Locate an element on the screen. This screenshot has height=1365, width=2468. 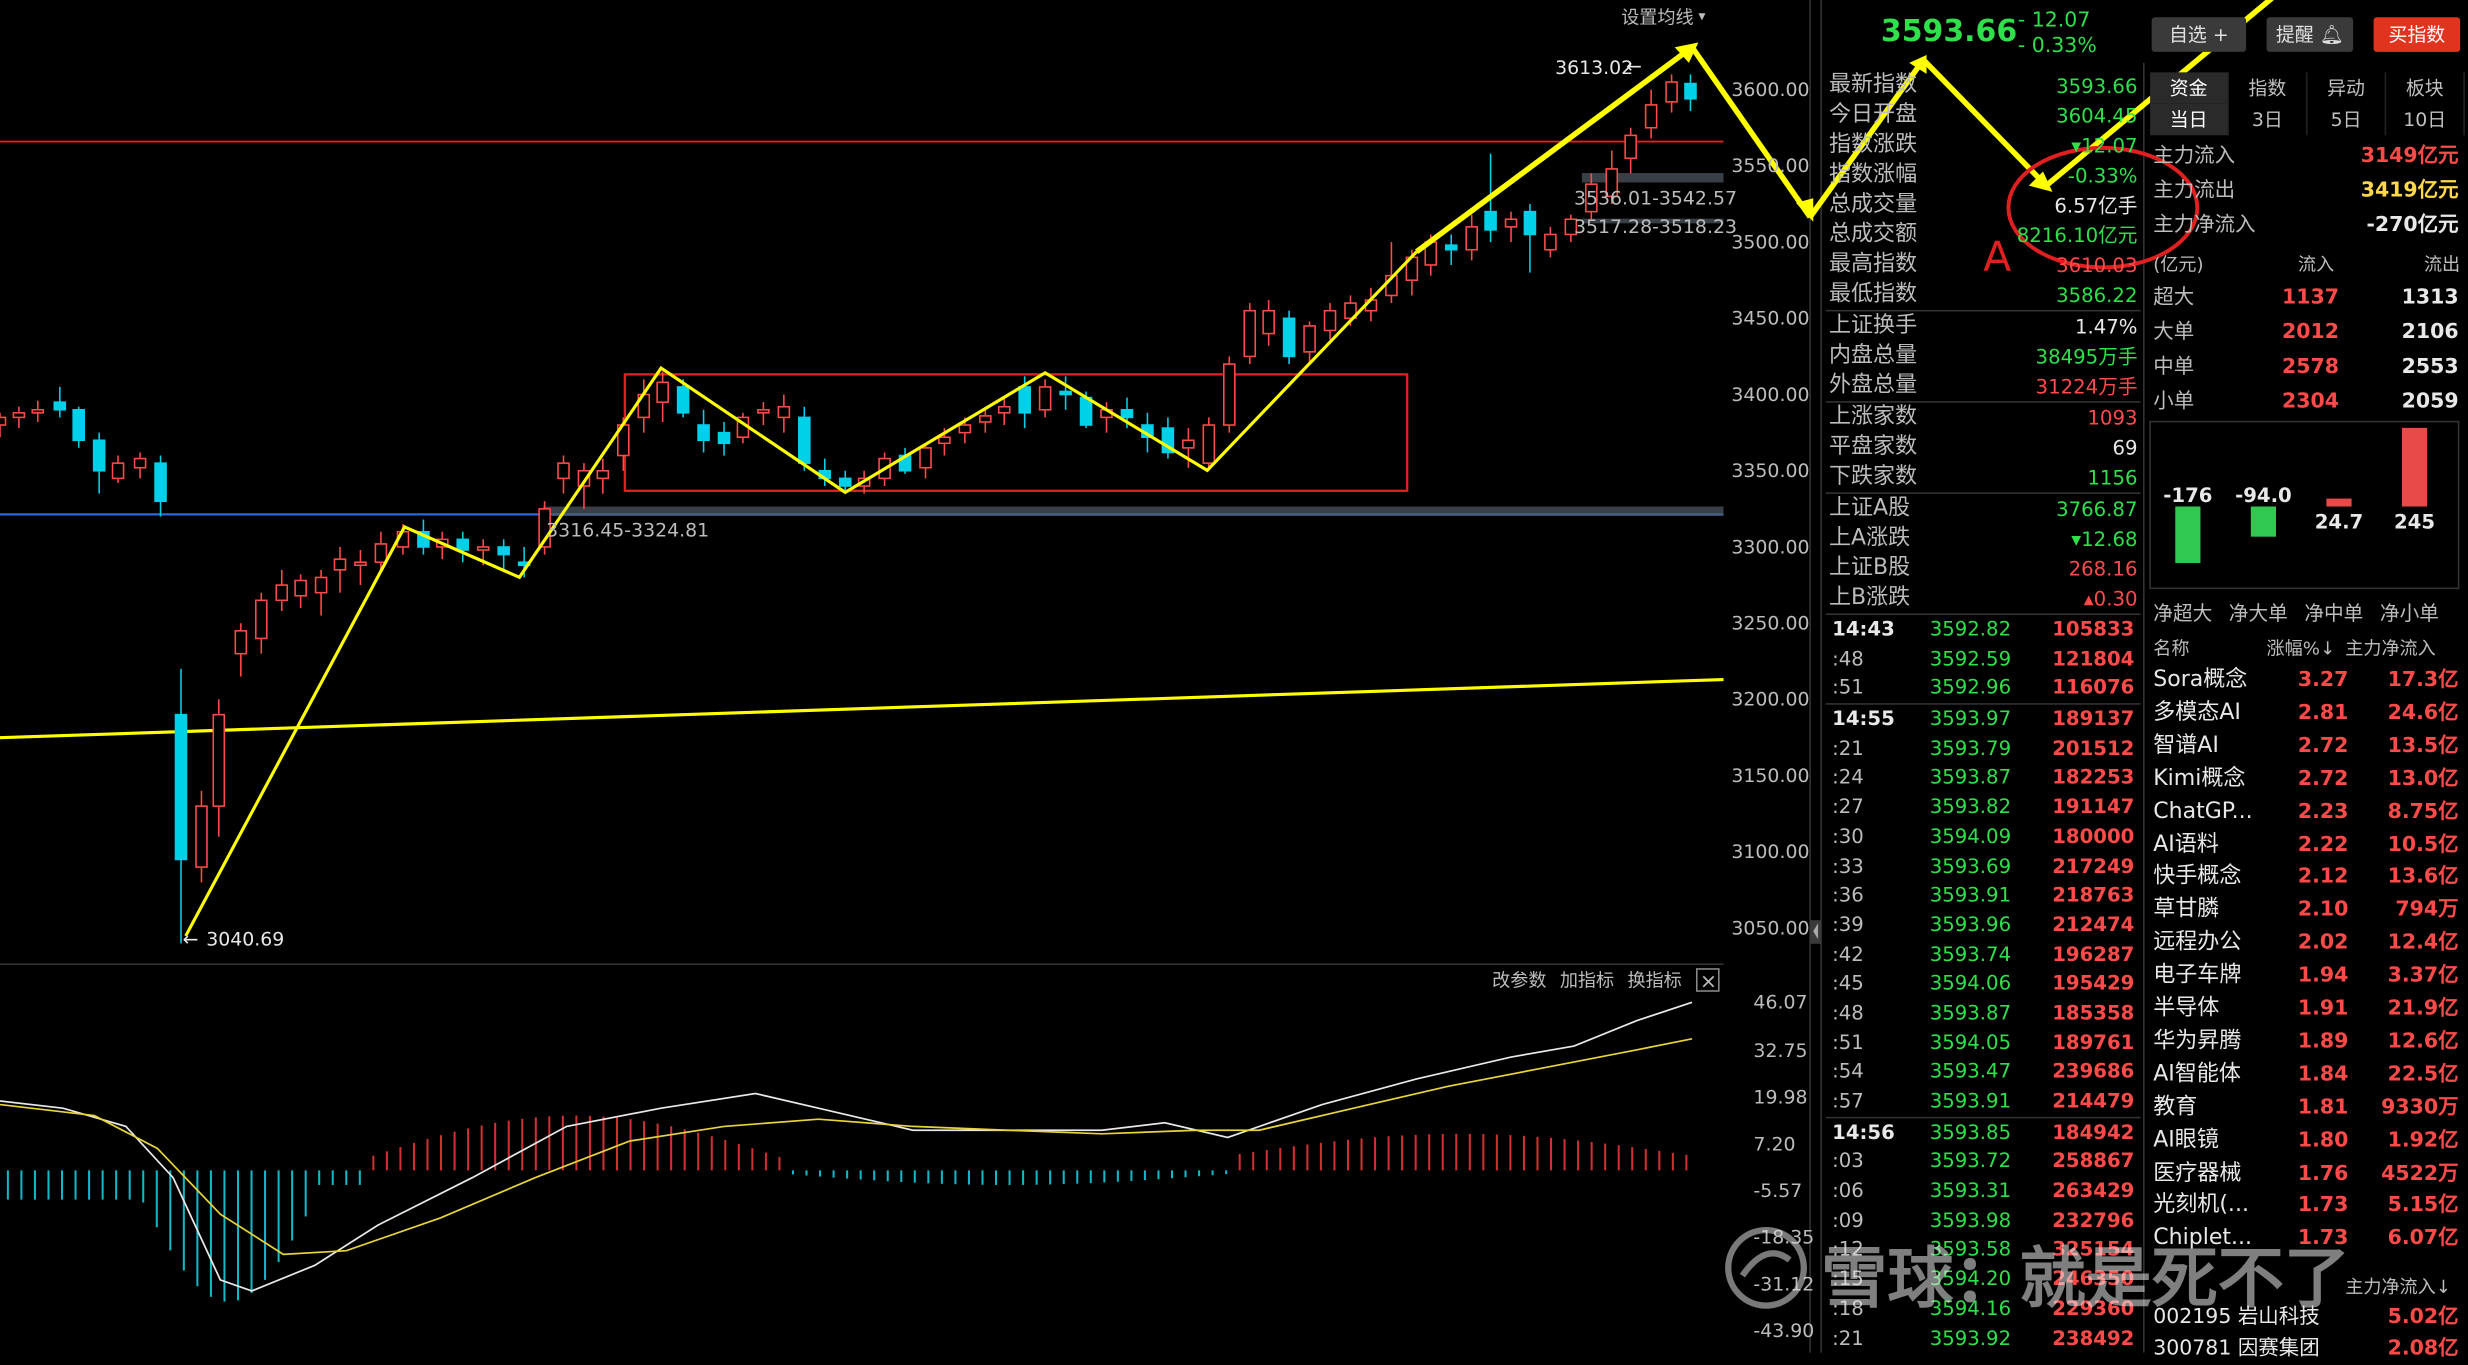
tick-row: 14:56 3593.85 184942 is located at coordinates (1983, 1131).